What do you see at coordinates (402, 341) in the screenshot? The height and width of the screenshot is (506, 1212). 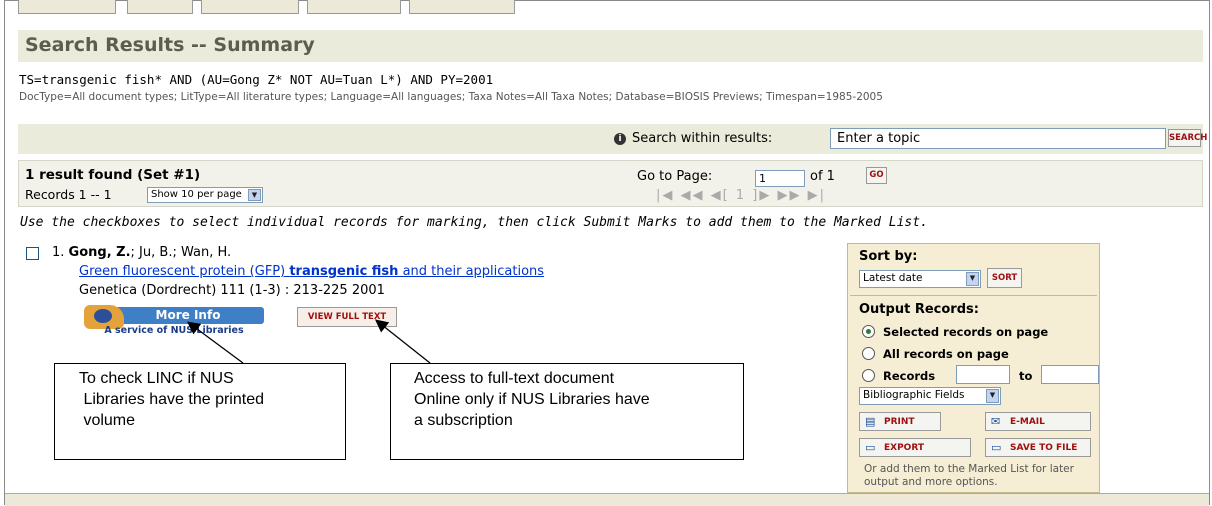 I see `arrow-to-full-text` at bounding box center [402, 341].